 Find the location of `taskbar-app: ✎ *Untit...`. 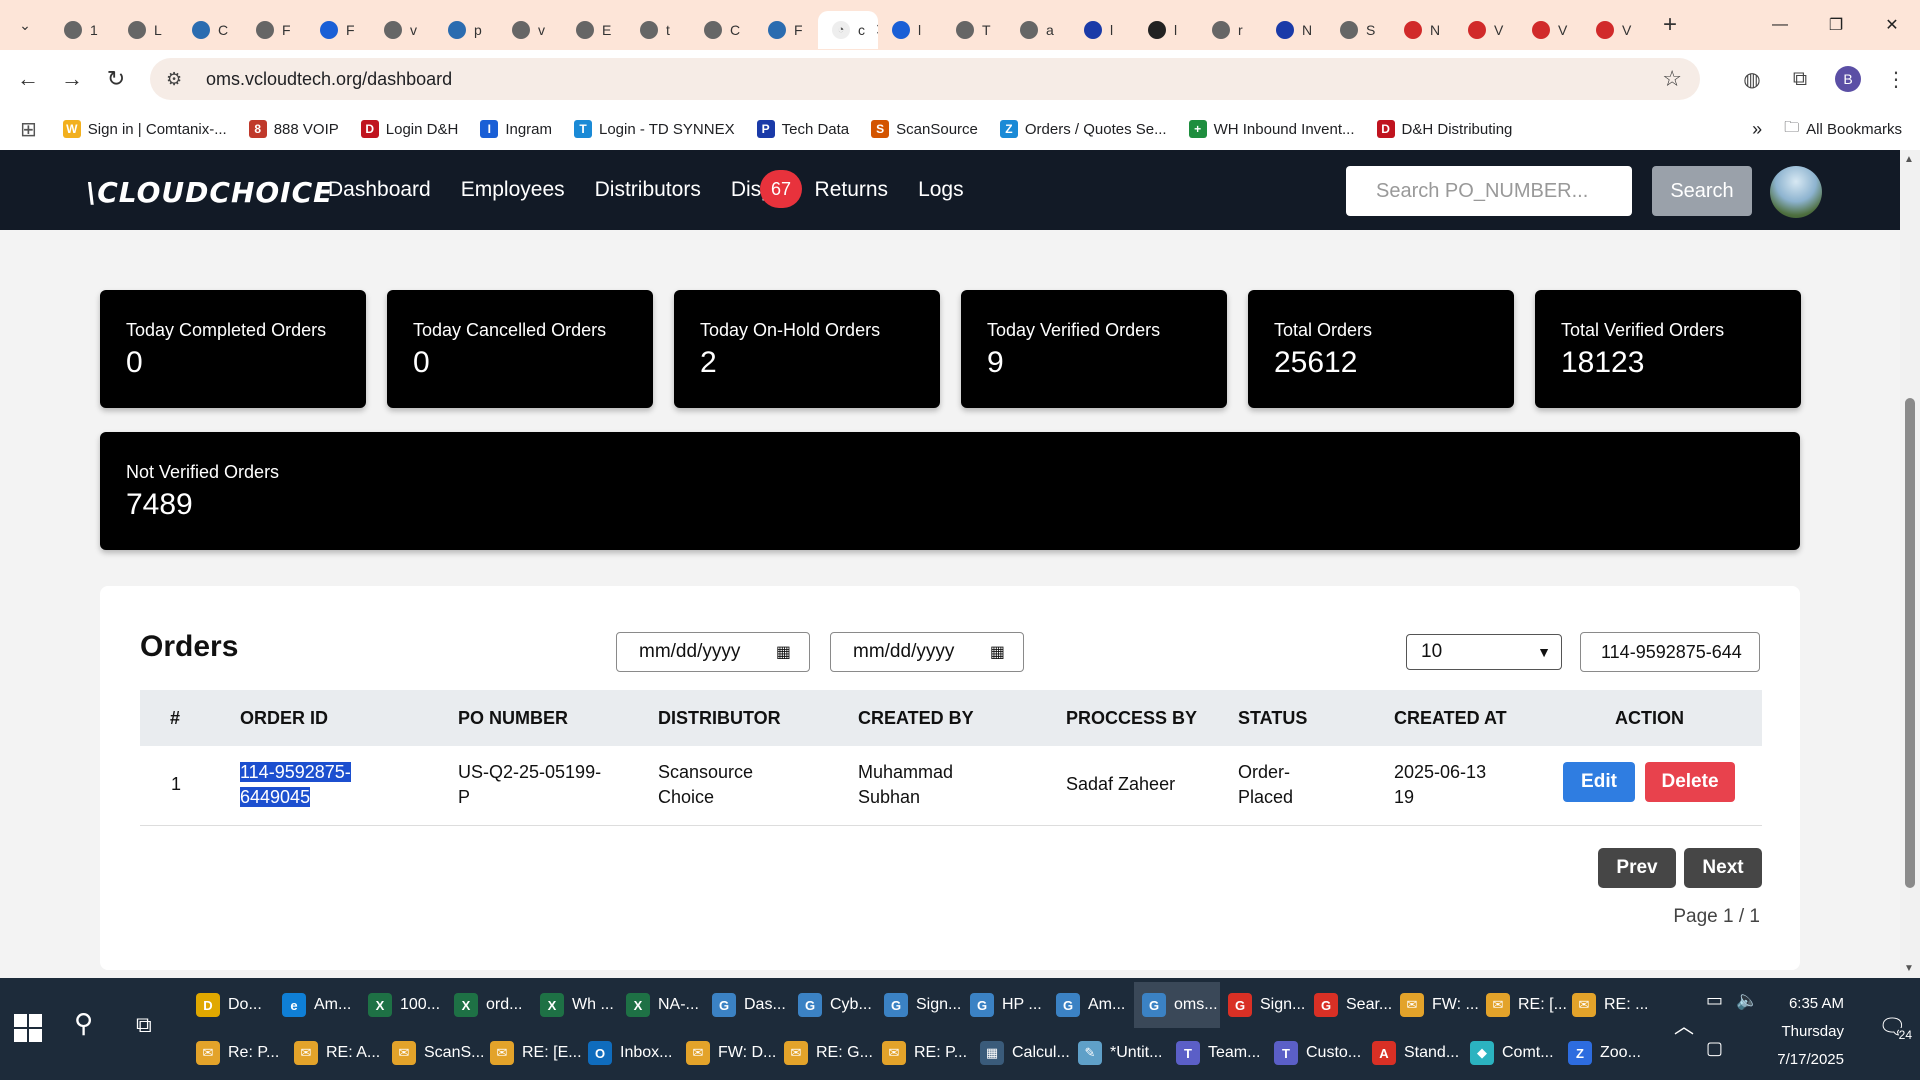

taskbar-app: ✎ *Untit... is located at coordinates (1119, 1053).